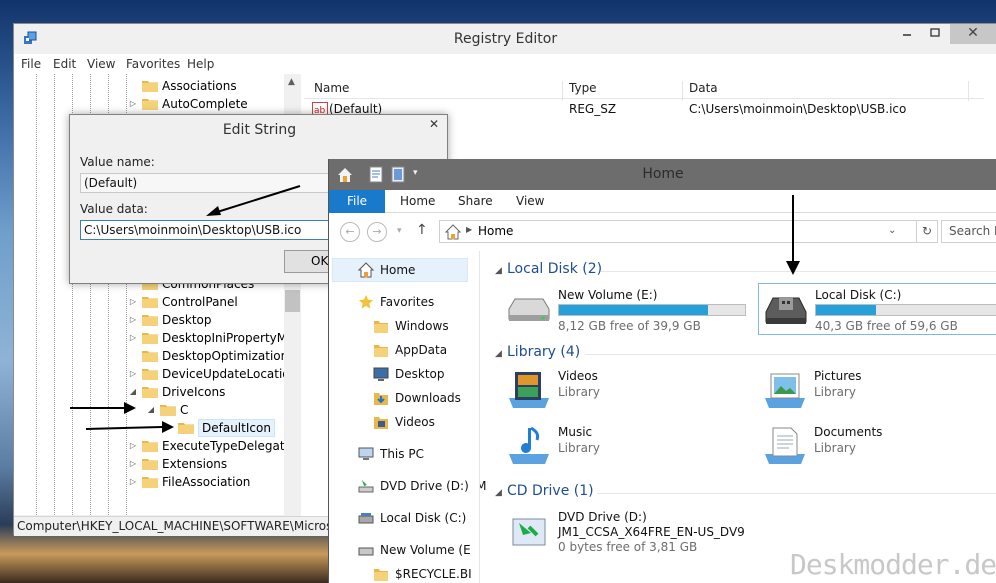  Describe the element at coordinates (225, 230) in the screenshot. I see `value-data-field: C:\Users\moinmoin\Desktop\USB.ico` at that location.